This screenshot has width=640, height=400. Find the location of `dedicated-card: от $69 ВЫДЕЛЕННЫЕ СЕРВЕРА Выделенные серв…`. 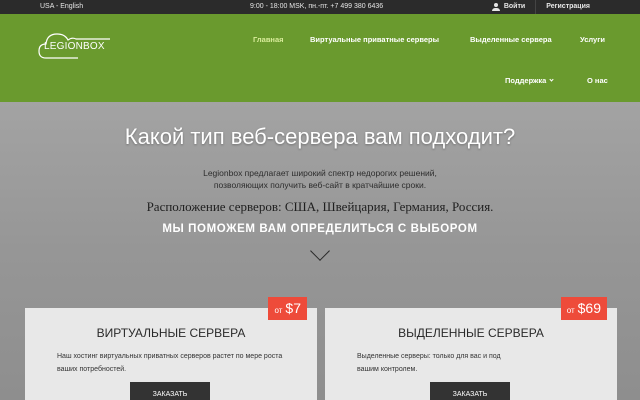

dedicated-card: от $69 ВЫДЕЛЕННЫЕ СЕРВЕРА Выделенные серв… is located at coordinates (471, 348).